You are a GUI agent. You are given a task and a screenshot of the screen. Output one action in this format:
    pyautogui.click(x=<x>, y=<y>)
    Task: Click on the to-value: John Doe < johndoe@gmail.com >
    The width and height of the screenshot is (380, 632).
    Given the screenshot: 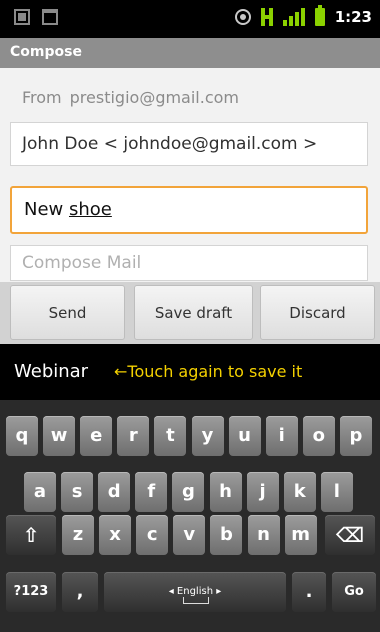 What is the action you would take?
    pyautogui.click(x=170, y=144)
    